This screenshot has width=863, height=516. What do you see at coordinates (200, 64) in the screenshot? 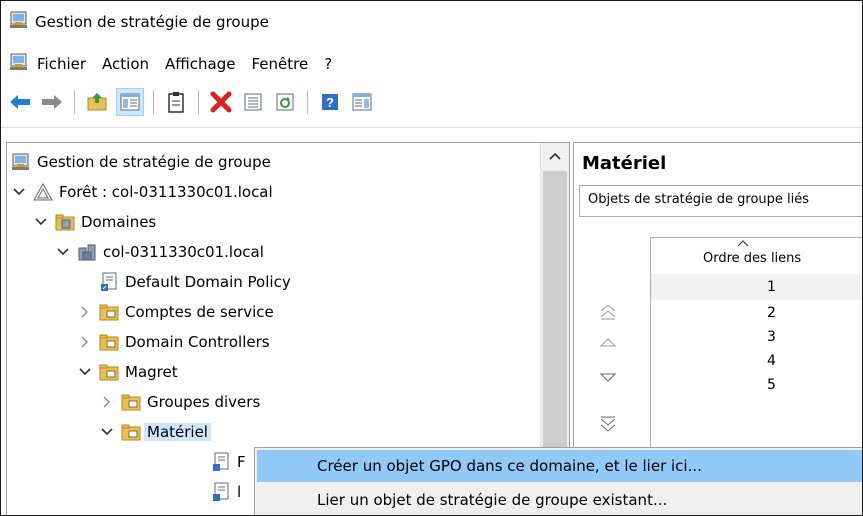
I see `menu-affichage: Affichage` at bounding box center [200, 64].